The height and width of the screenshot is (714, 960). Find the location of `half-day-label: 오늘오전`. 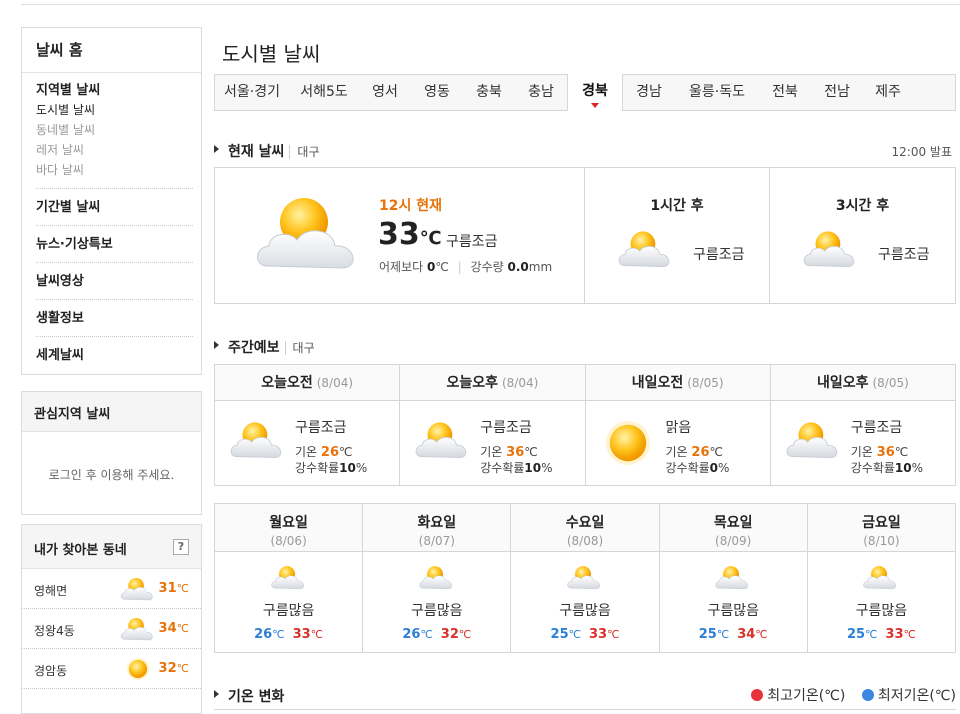

half-day-label: 오늘오전 is located at coordinates (287, 383).